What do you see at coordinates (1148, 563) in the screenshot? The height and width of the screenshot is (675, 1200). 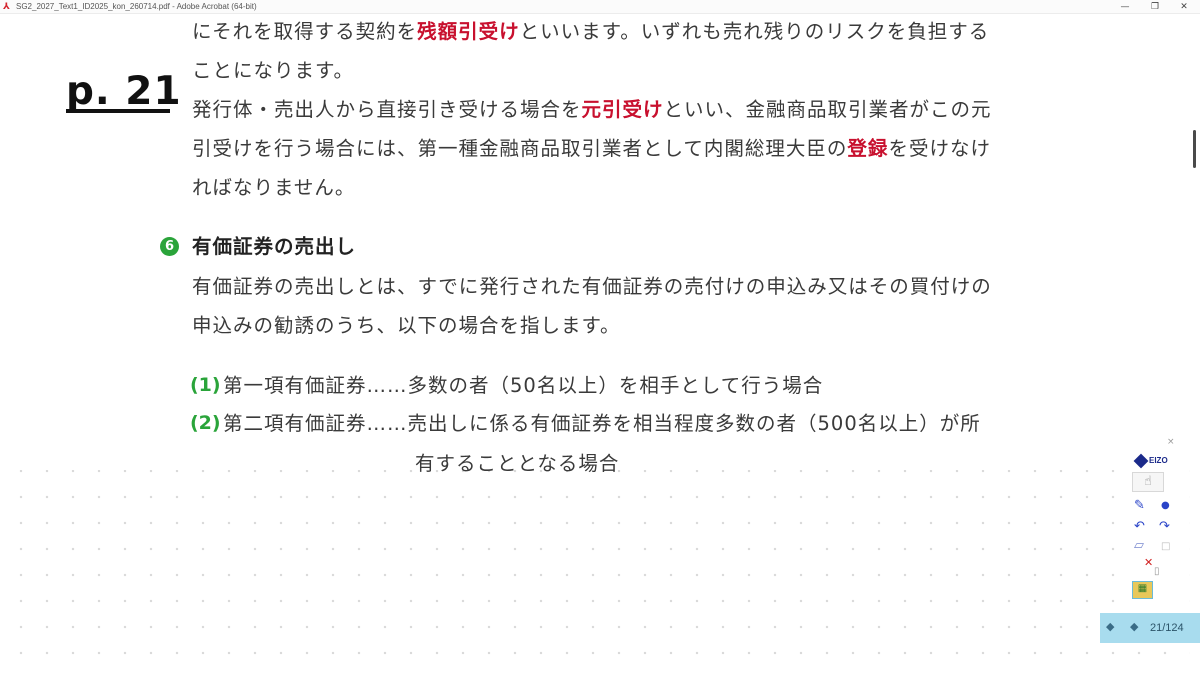 I see `clear-icon: ✕` at bounding box center [1148, 563].